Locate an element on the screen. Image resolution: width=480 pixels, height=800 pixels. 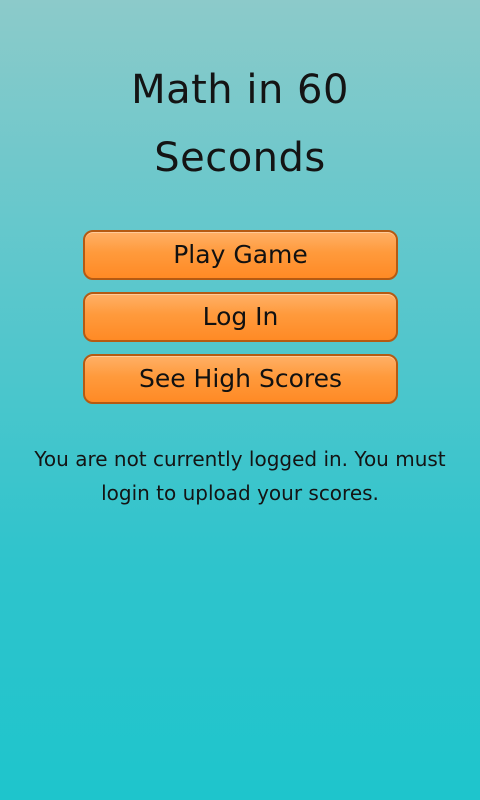
play-game-button: Play Game is located at coordinates (240, 255).